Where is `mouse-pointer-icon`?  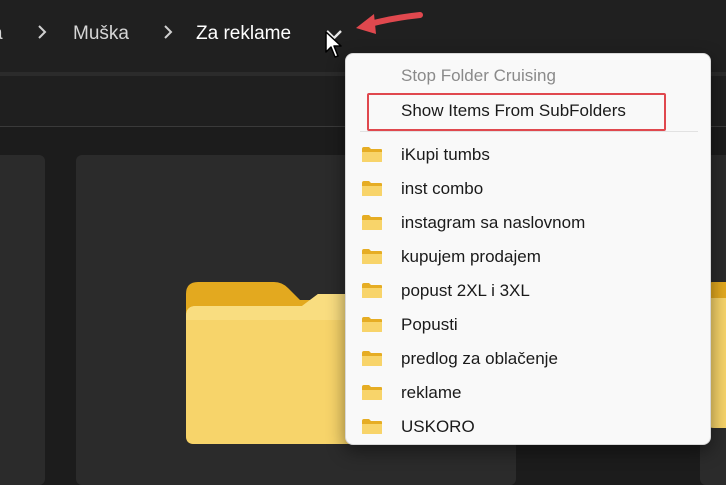
mouse-pointer-icon is located at coordinates (333, 44).